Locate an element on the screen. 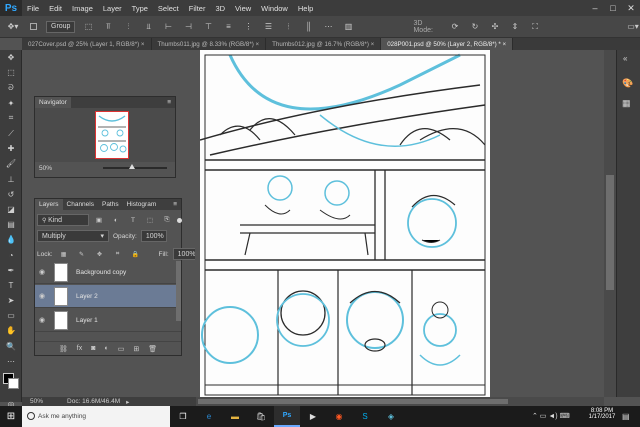 This screenshot has width=640, height=427. store-icon: 🛍 is located at coordinates (261, 416).